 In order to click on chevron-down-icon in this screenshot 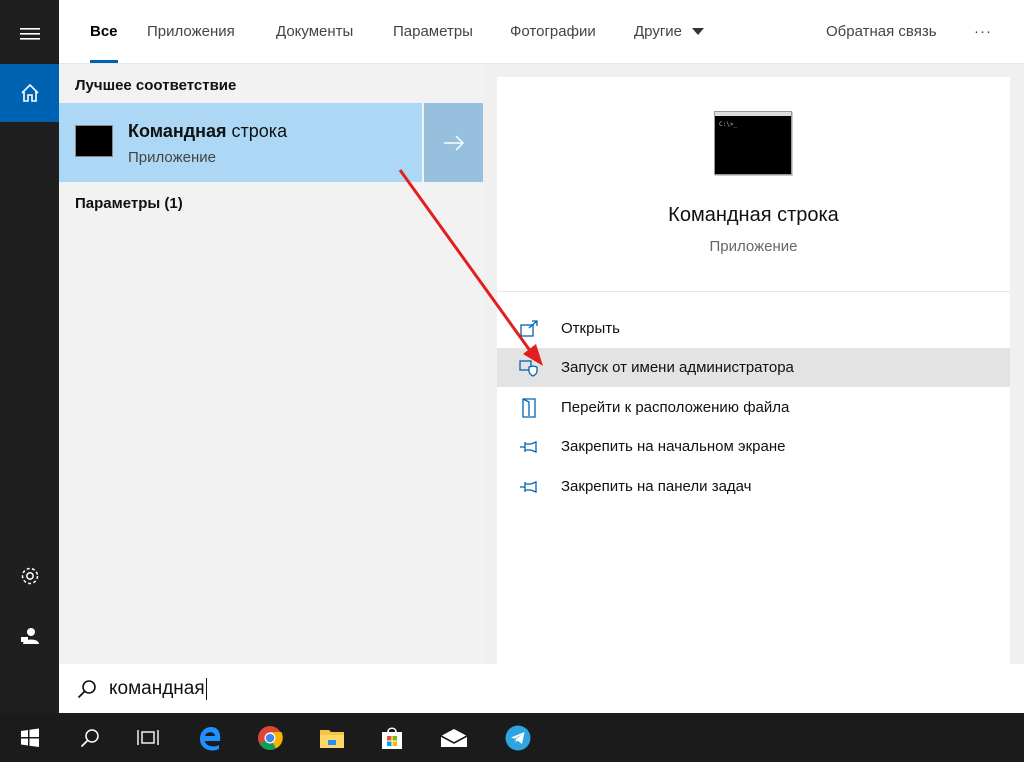, I will do `click(698, 32)`.